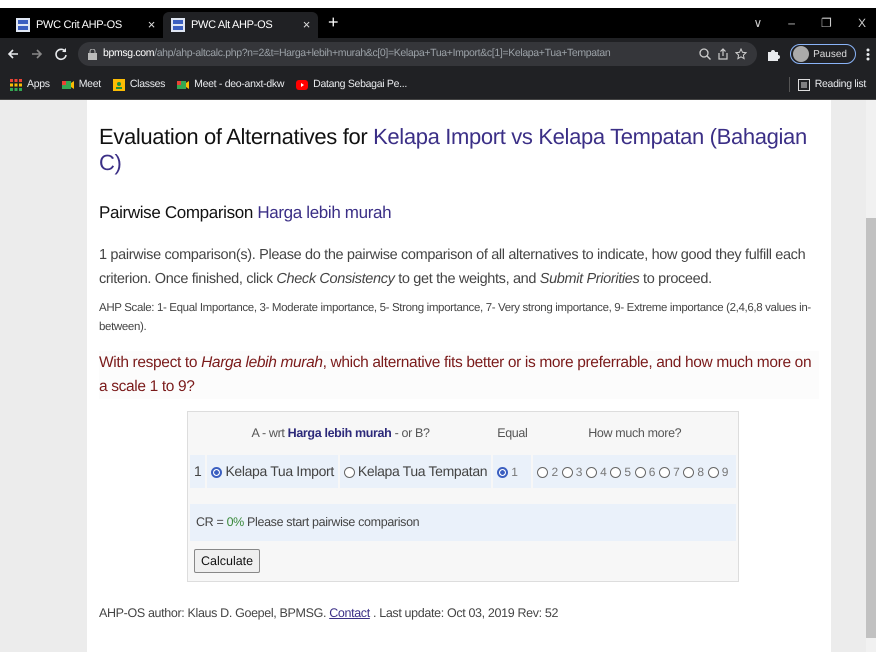  What do you see at coordinates (647, 470) in the screenshot?
I see `scale-option: 6` at bounding box center [647, 470].